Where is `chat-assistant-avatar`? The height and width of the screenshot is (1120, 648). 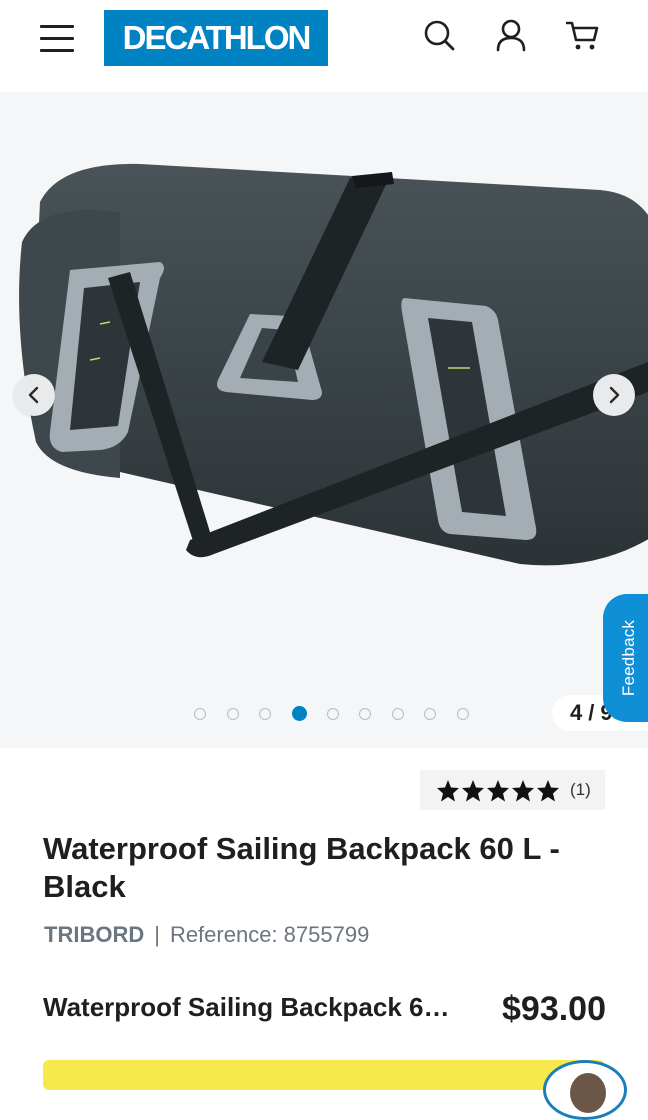 chat-assistant-avatar is located at coordinates (585, 1090).